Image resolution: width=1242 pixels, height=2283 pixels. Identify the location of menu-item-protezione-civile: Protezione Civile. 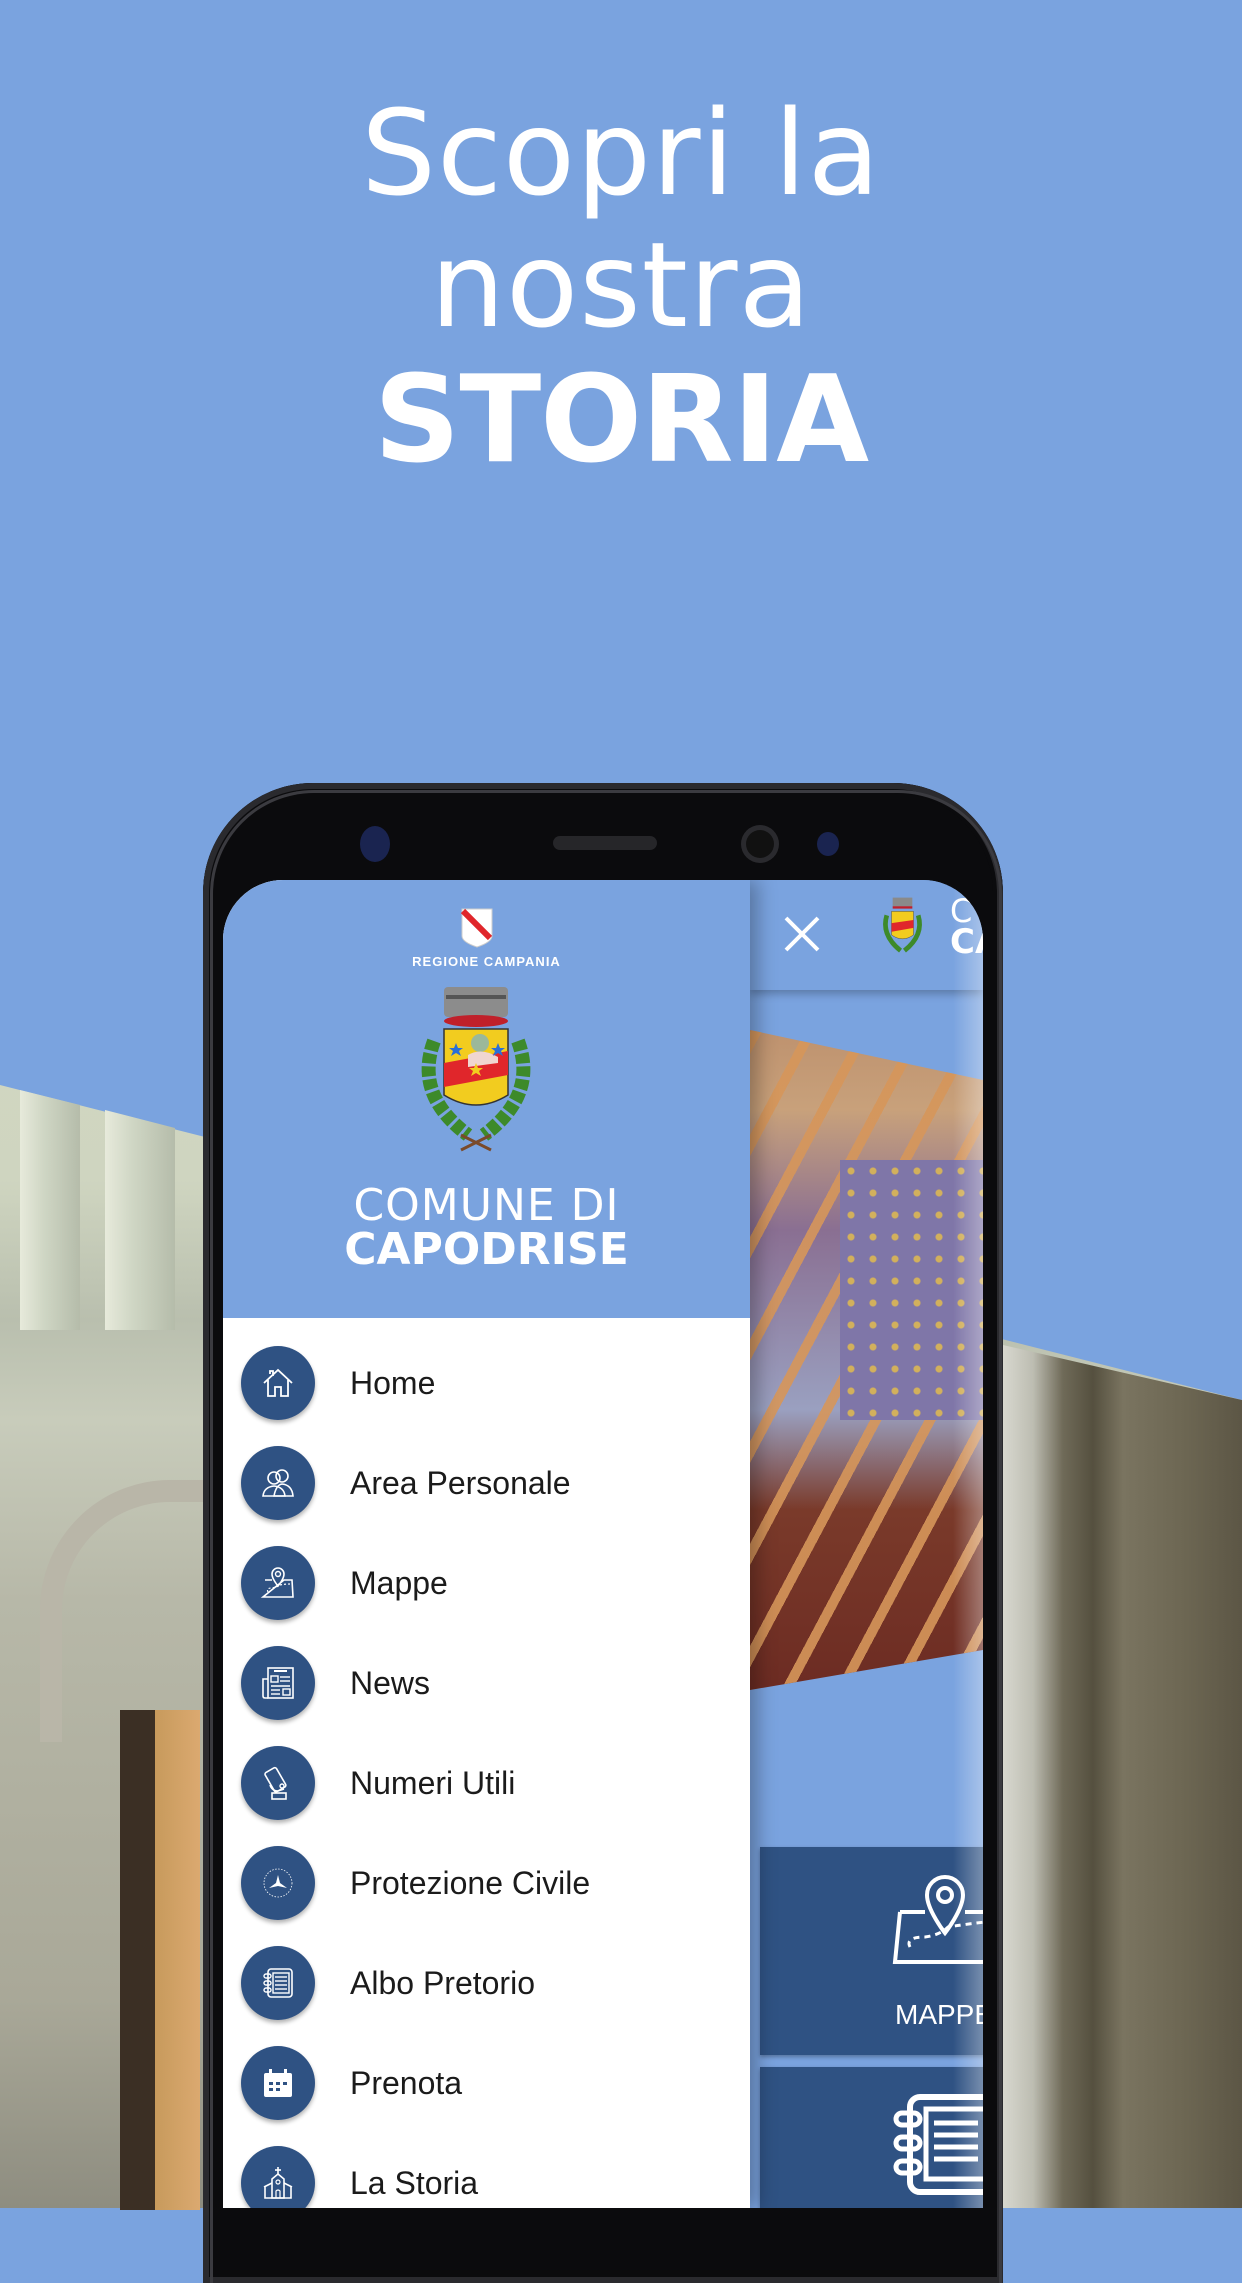
(486, 1883).